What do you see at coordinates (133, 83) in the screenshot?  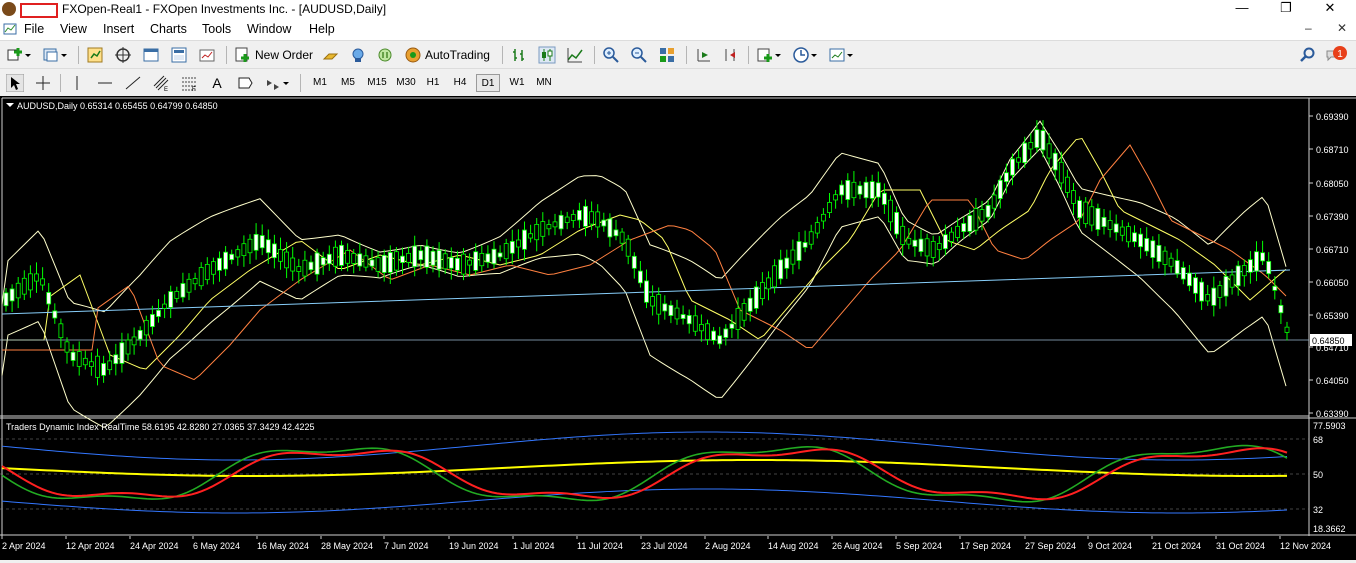 I see `trendline-tool-icon` at bounding box center [133, 83].